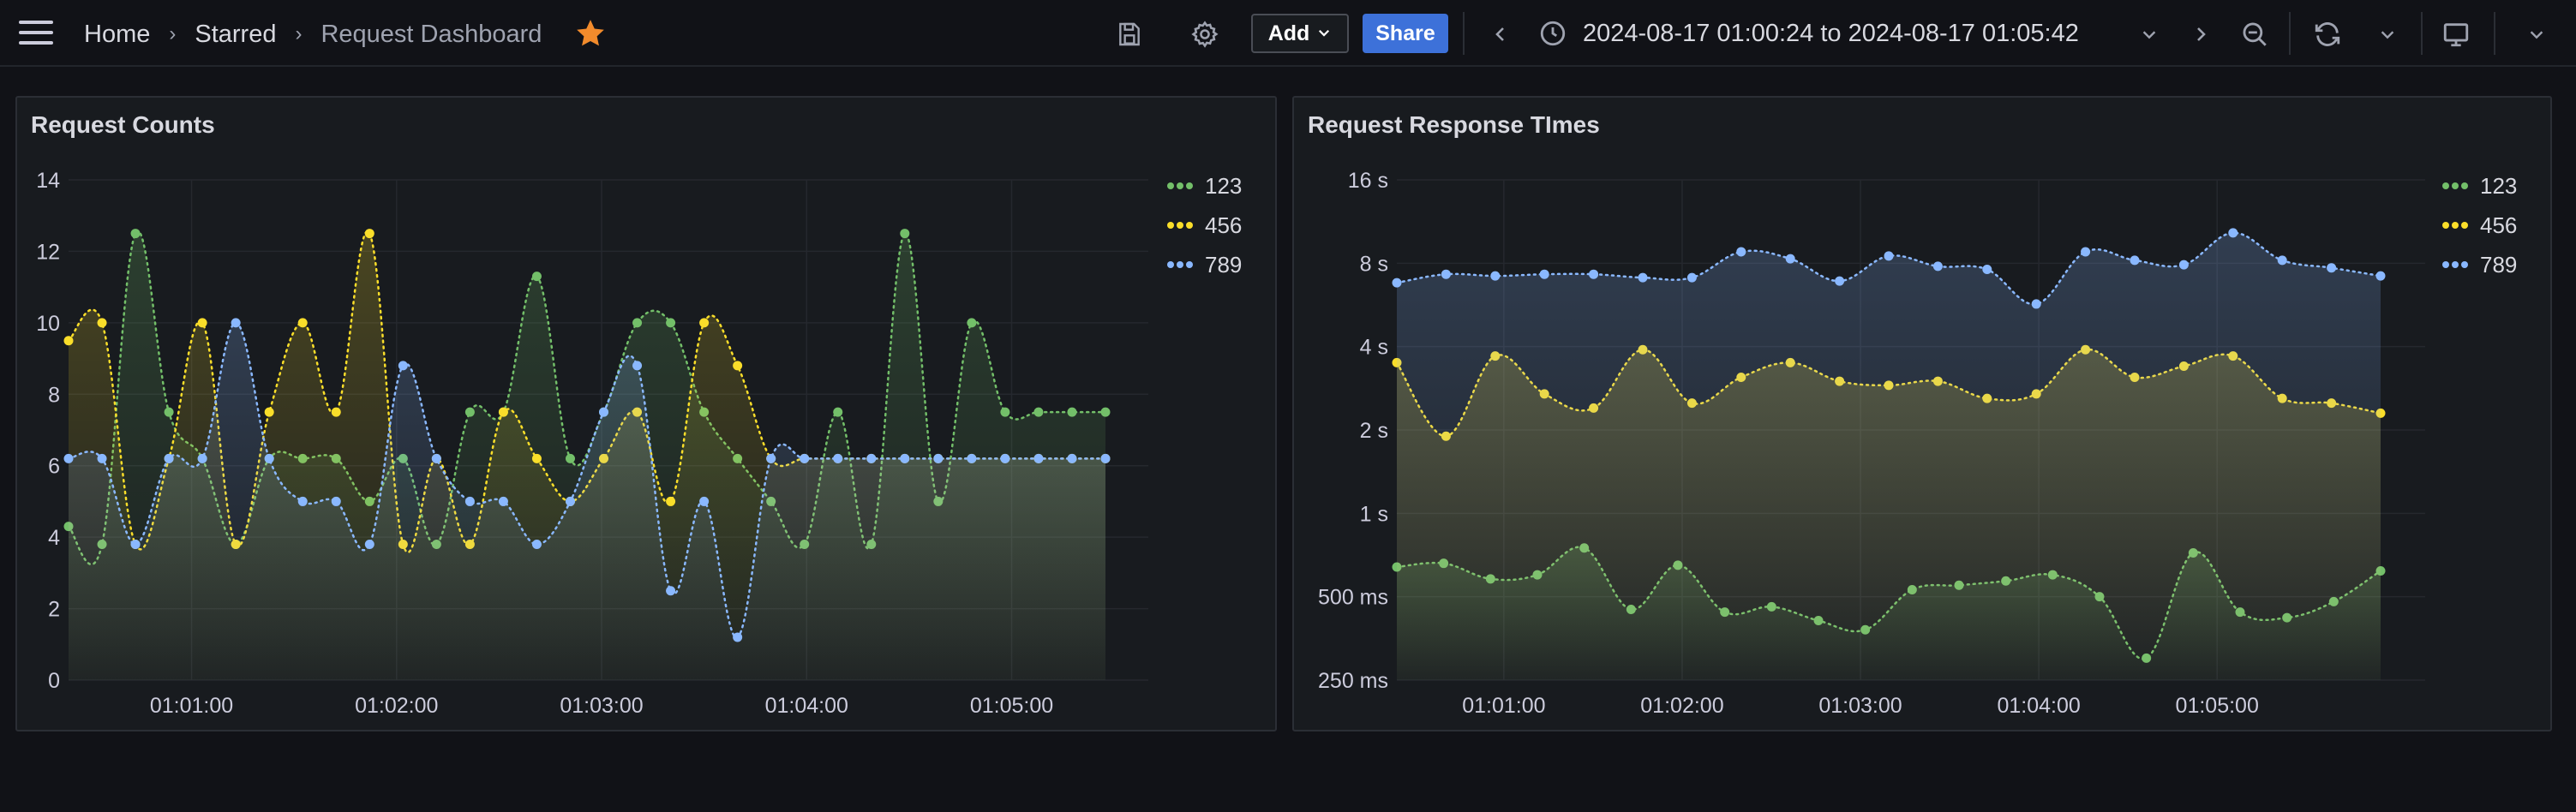 This screenshot has height=812, width=2576. Describe the element at coordinates (48, 324) in the screenshot. I see `y-tick-label: 10` at that location.